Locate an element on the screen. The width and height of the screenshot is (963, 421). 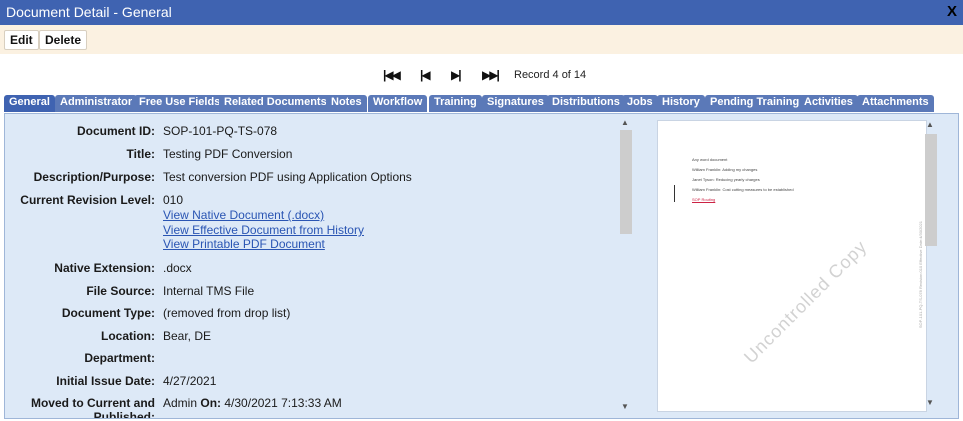
tab-activities: Activities is located at coordinates (828, 103).